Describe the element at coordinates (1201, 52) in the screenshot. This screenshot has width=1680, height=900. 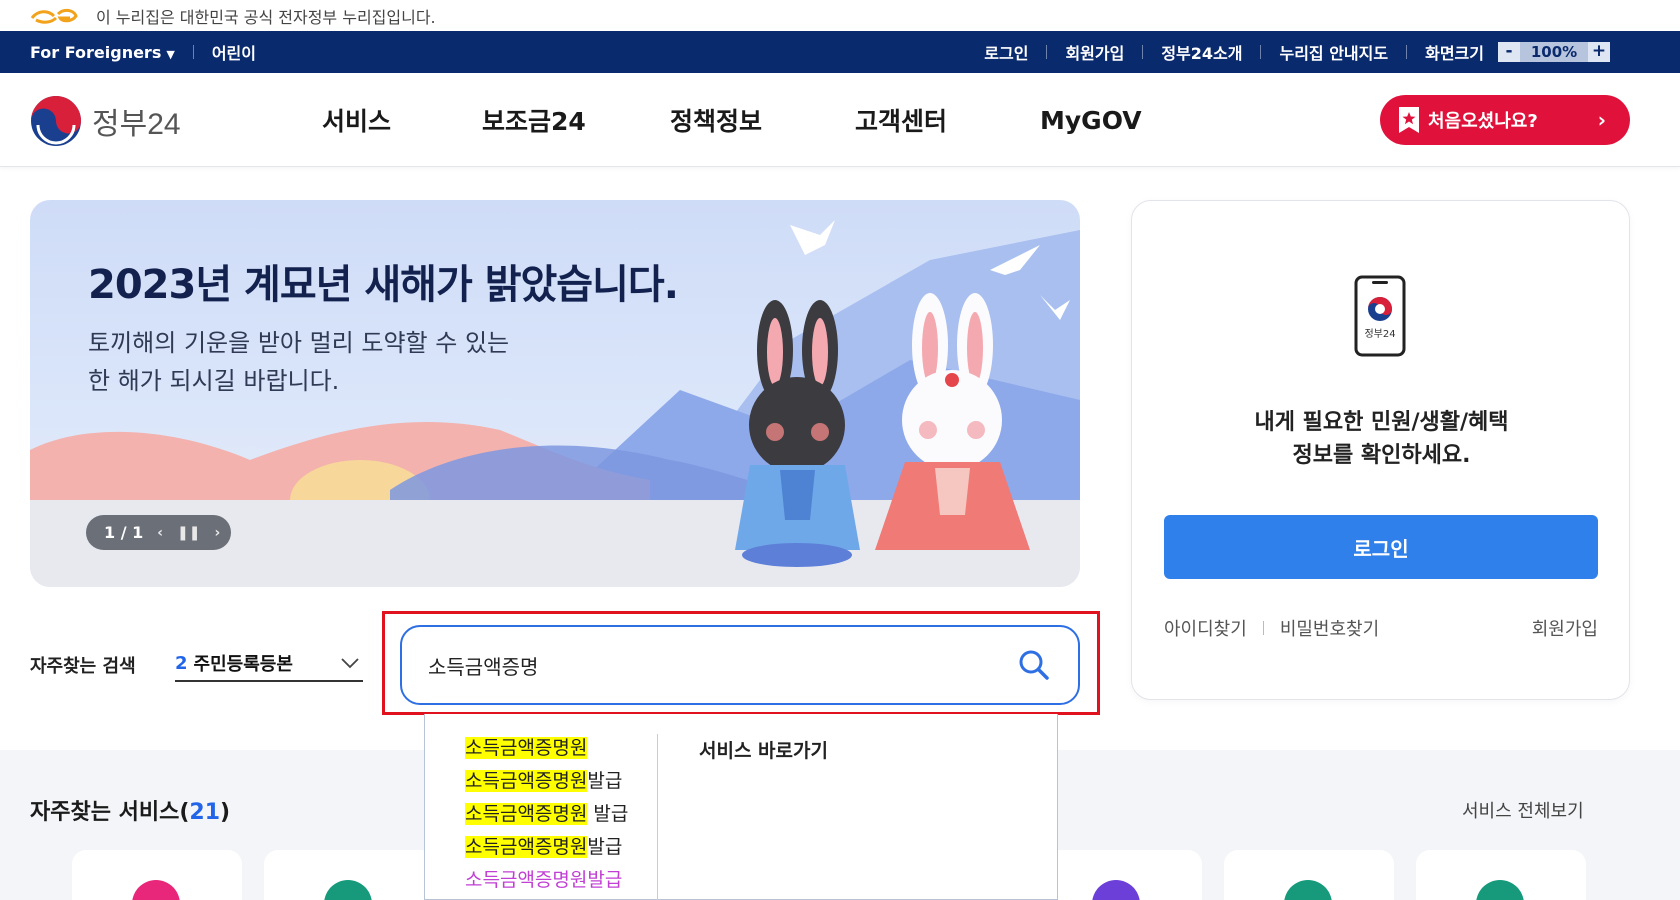
I see `about-link: 정부24소개` at that location.